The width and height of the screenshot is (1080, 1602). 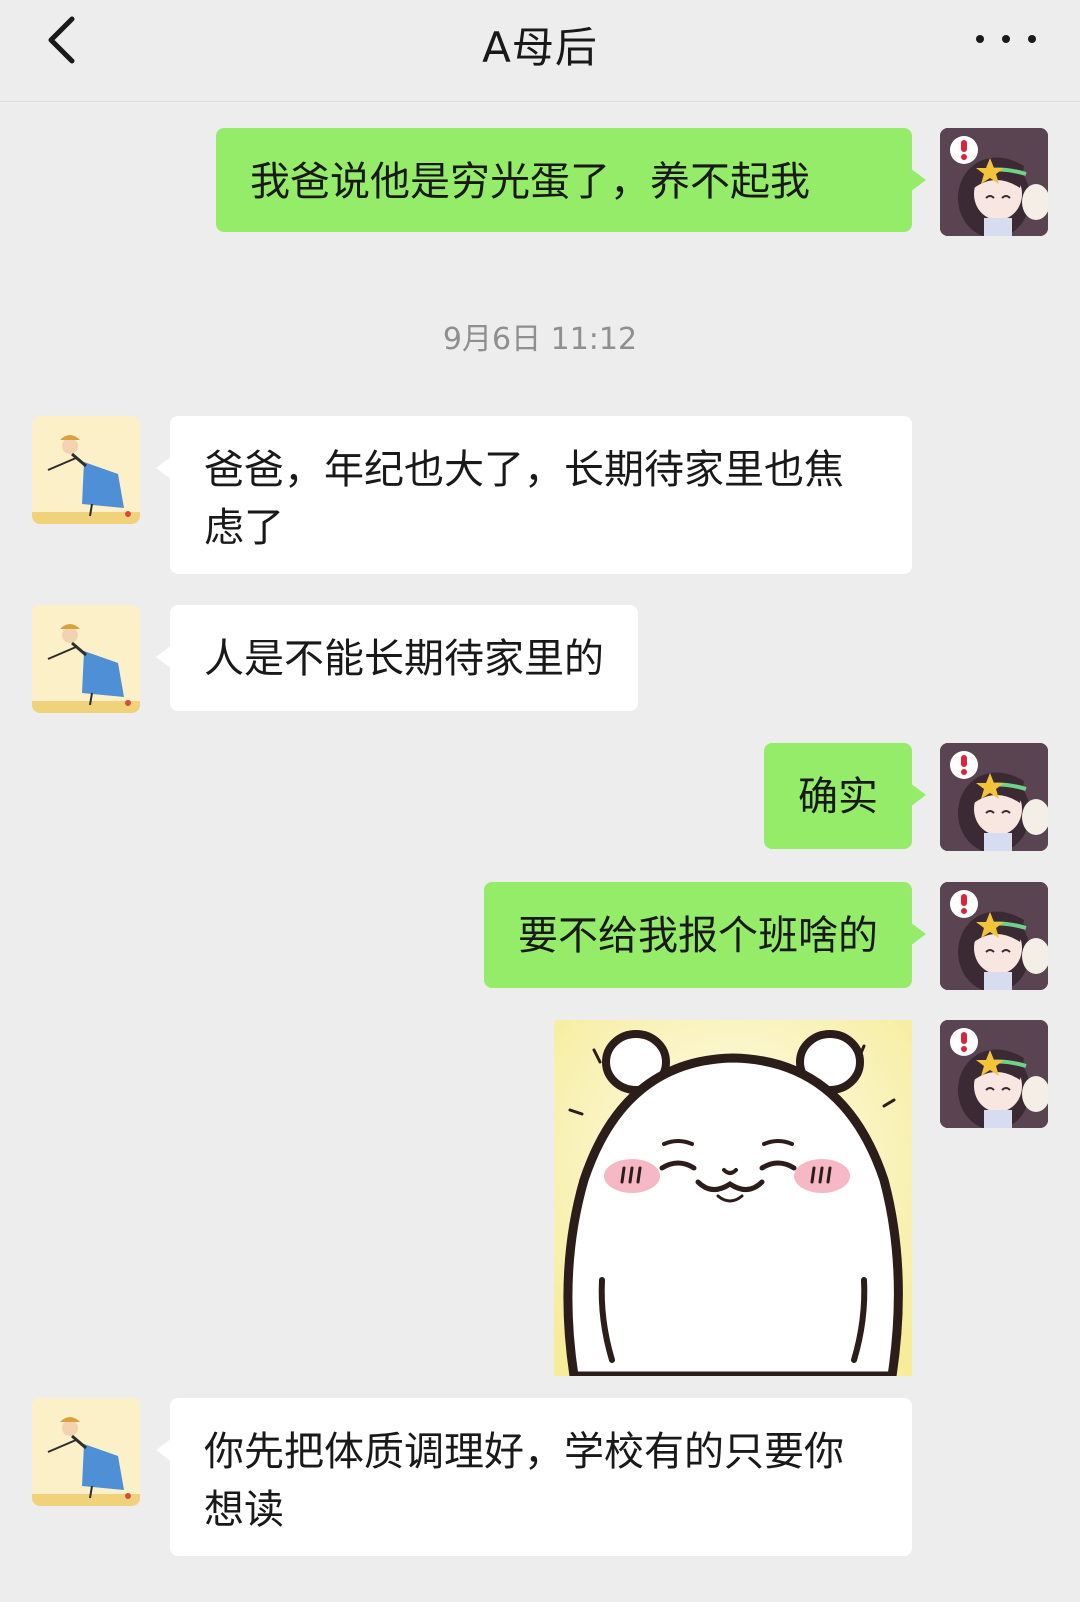 What do you see at coordinates (838, 797) in the screenshot?
I see `message-text: 确实` at bounding box center [838, 797].